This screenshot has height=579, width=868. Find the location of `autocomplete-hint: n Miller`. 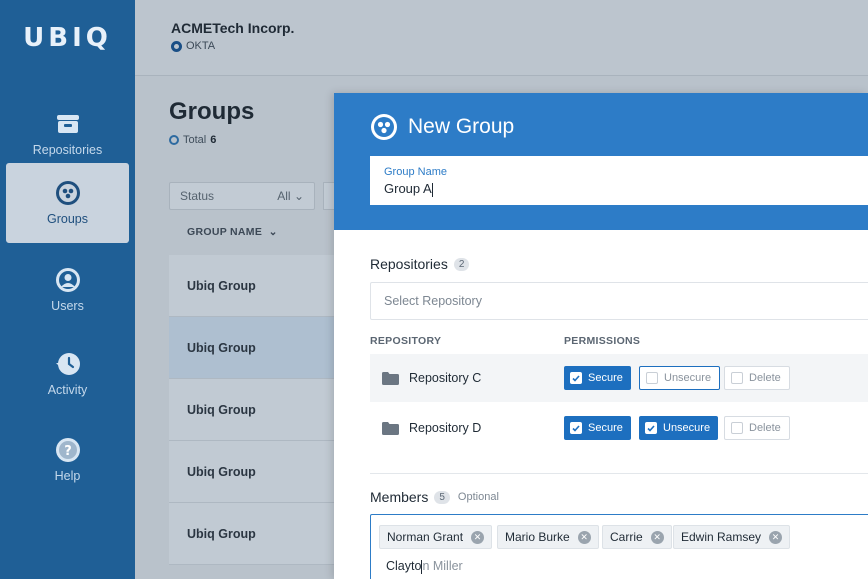

autocomplete-hint: n Miller is located at coordinates (442, 566).